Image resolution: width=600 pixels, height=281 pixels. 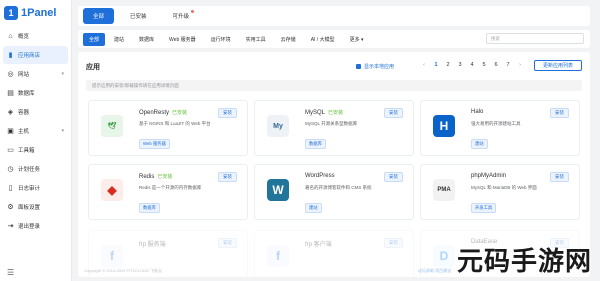 I want to click on page-number: 6, so click(x=496, y=65).